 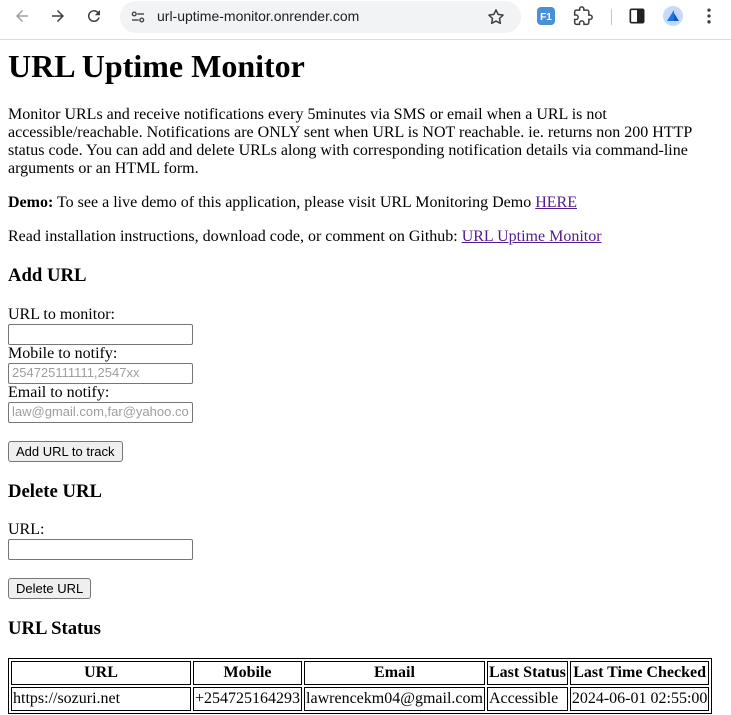 I want to click on arrow-left-icon, so click(x=22, y=16).